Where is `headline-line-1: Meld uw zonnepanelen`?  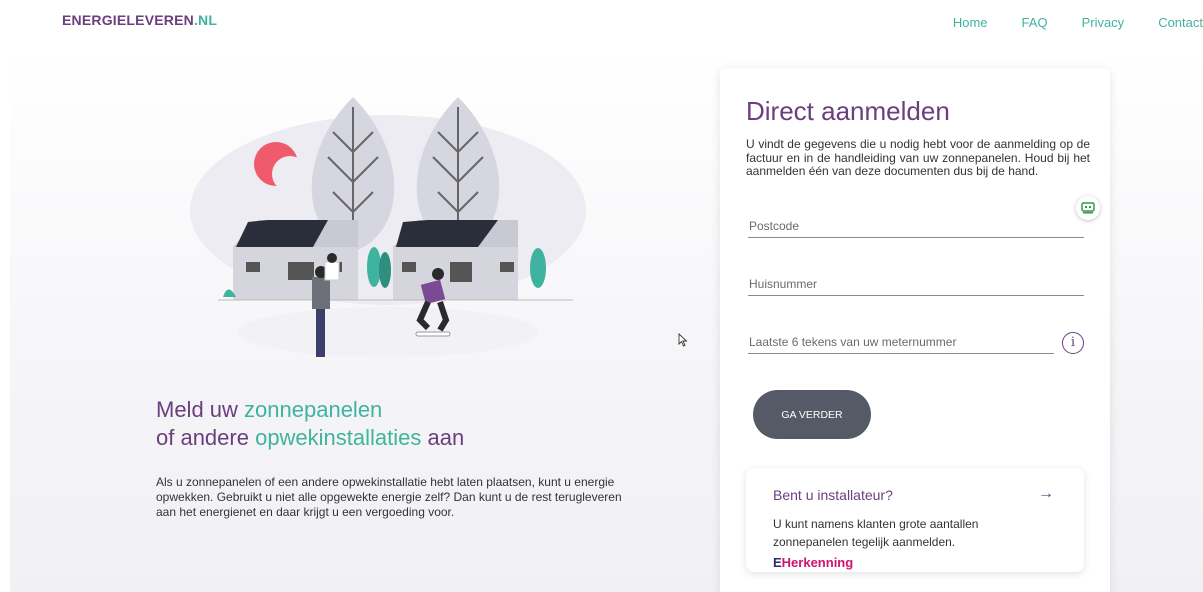
headline-line-1: Meld uw zonnepanelen is located at coordinates (310, 410).